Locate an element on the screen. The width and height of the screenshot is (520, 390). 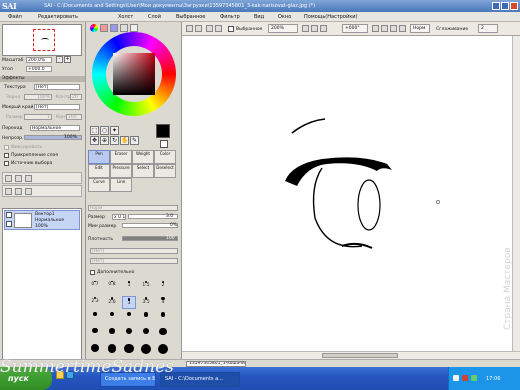
angle-select: +000° is located at coordinates (355, 28).